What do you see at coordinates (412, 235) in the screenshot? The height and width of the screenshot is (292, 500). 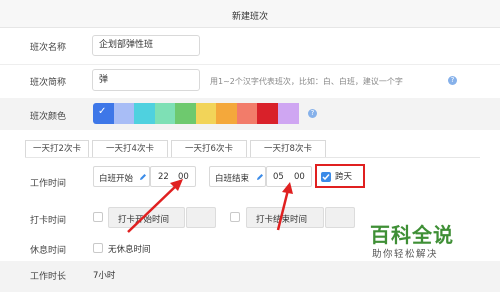 I see `watermark-logo: 百科全说` at bounding box center [412, 235].